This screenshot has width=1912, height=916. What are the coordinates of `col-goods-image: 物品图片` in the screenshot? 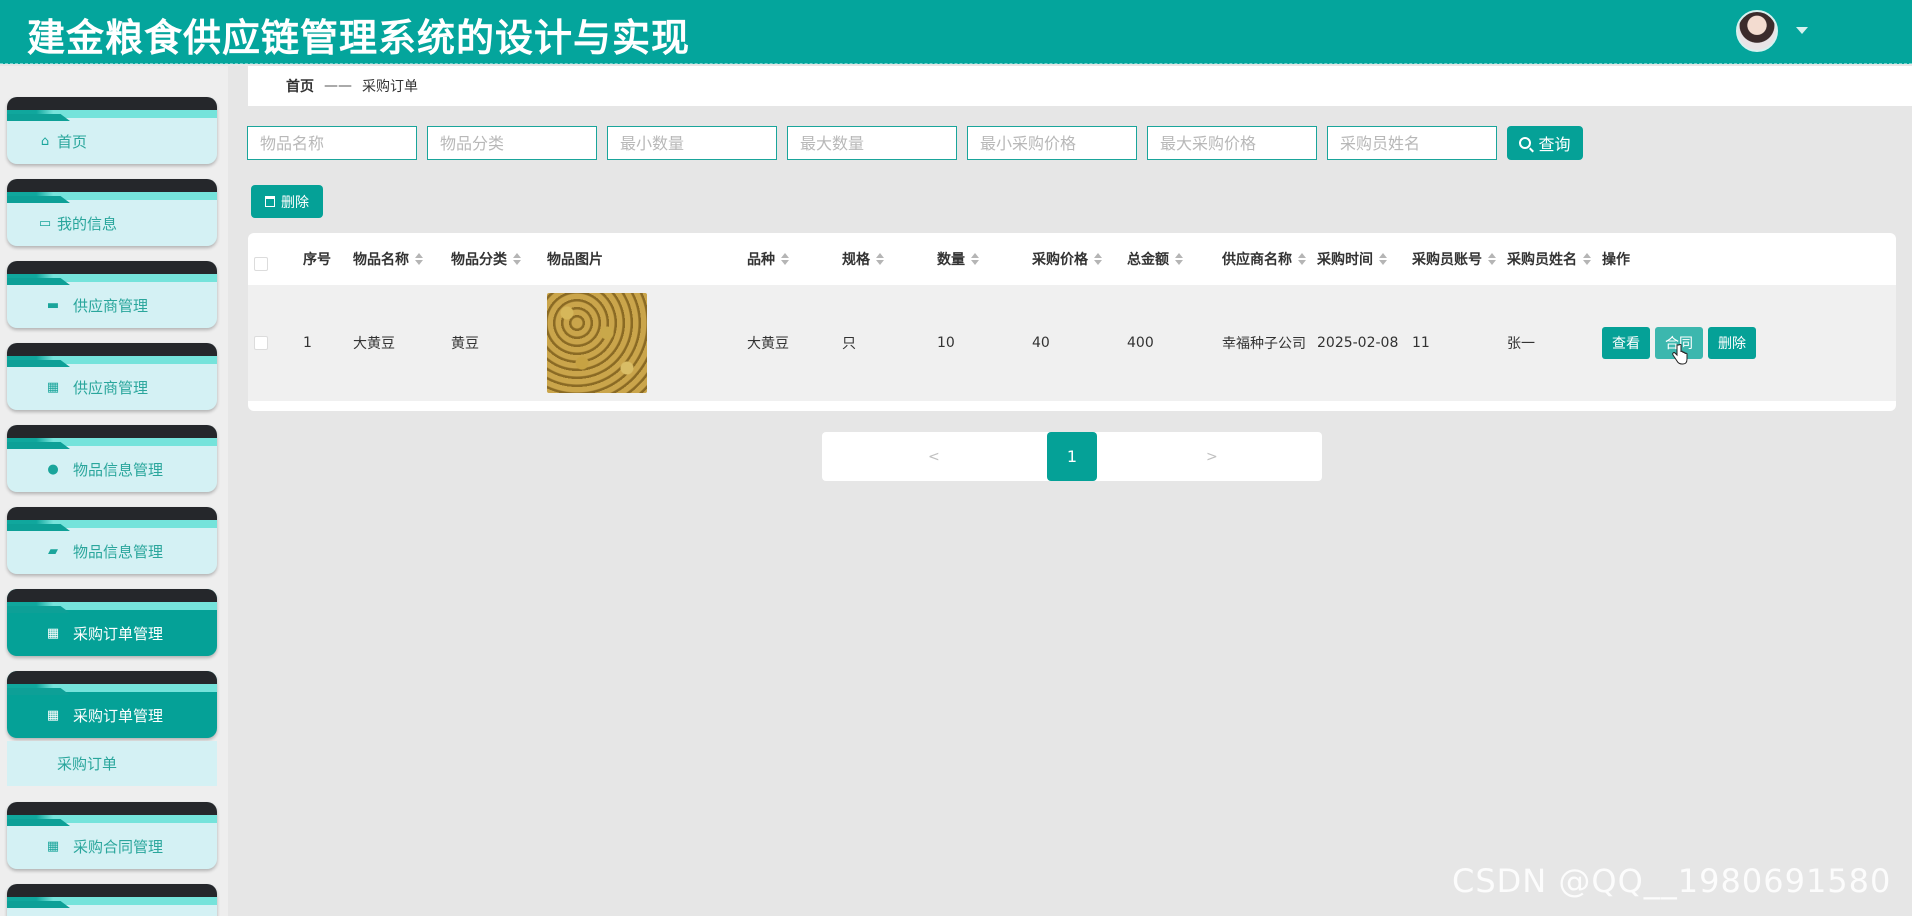 It's located at (575, 260).